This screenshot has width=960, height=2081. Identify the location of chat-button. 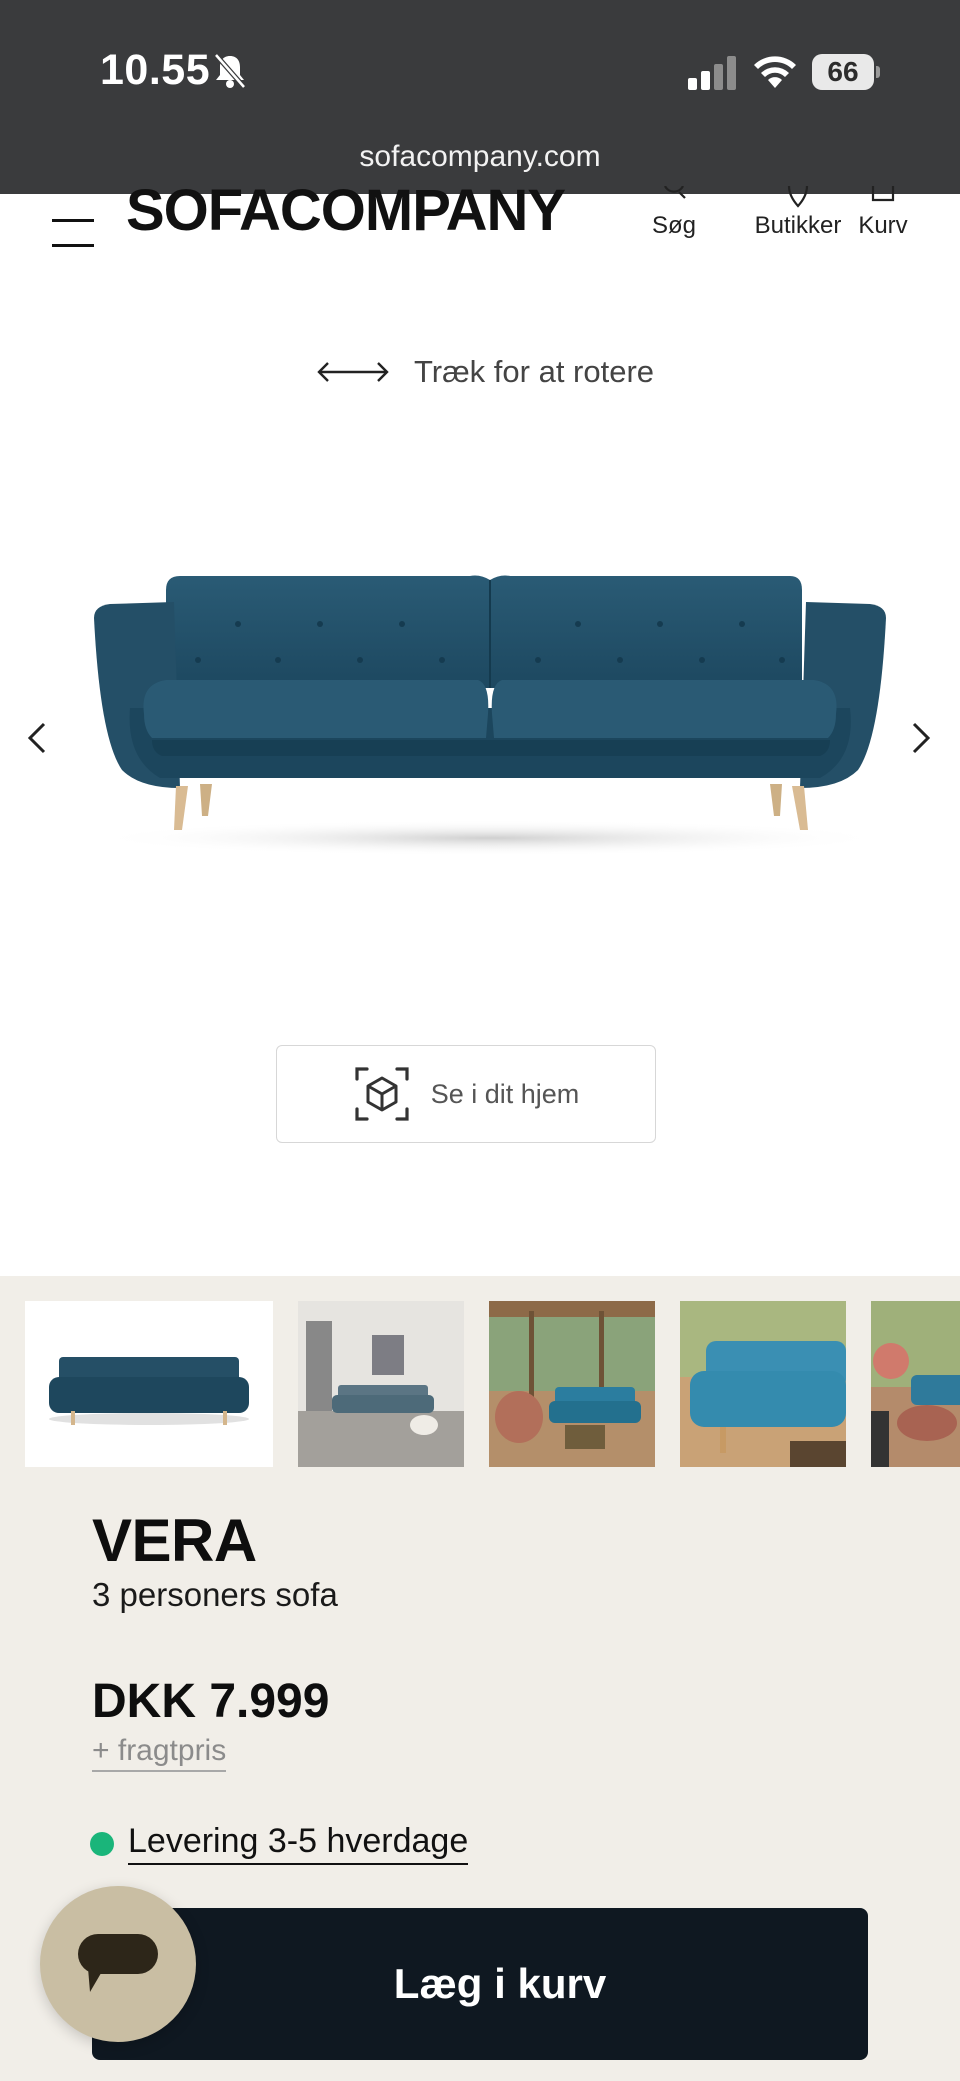
(118, 1964).